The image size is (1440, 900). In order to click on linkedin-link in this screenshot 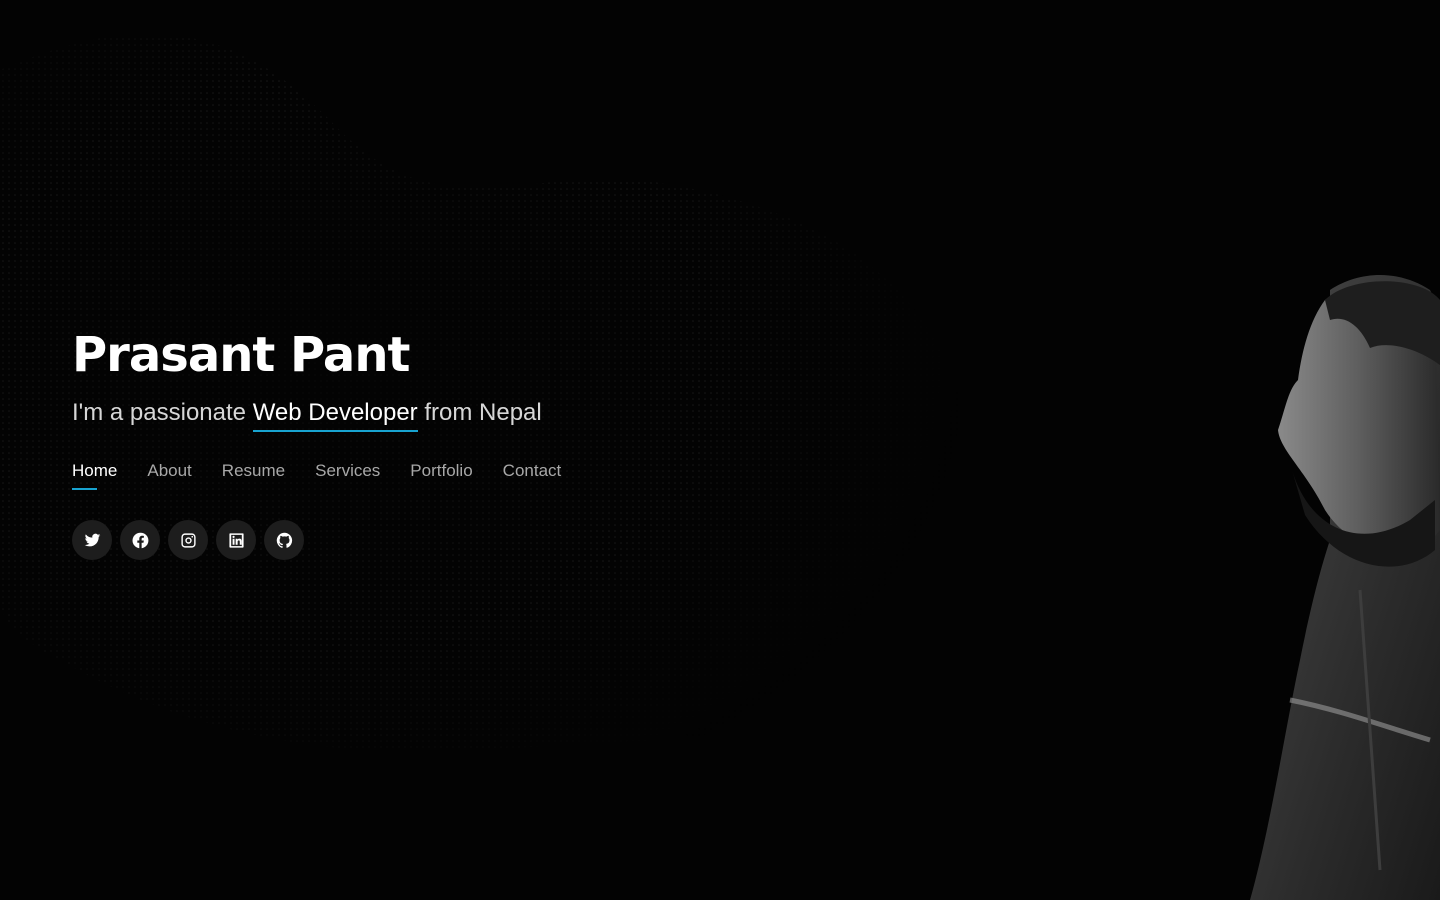, I will do `click(236, 540)`.